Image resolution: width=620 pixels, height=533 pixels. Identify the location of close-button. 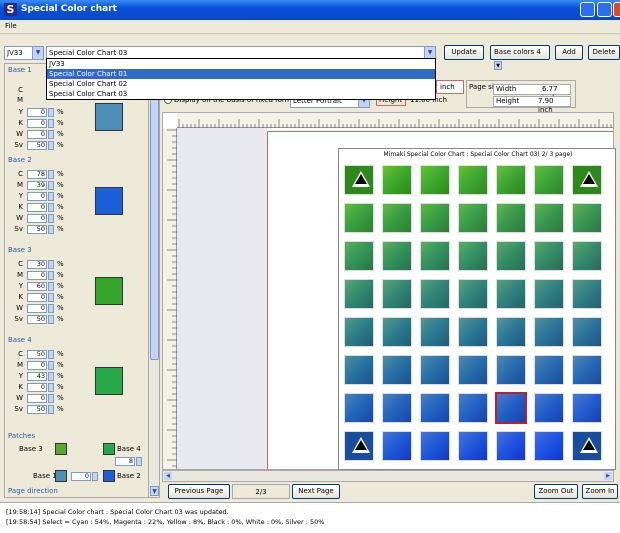
(616, 9).